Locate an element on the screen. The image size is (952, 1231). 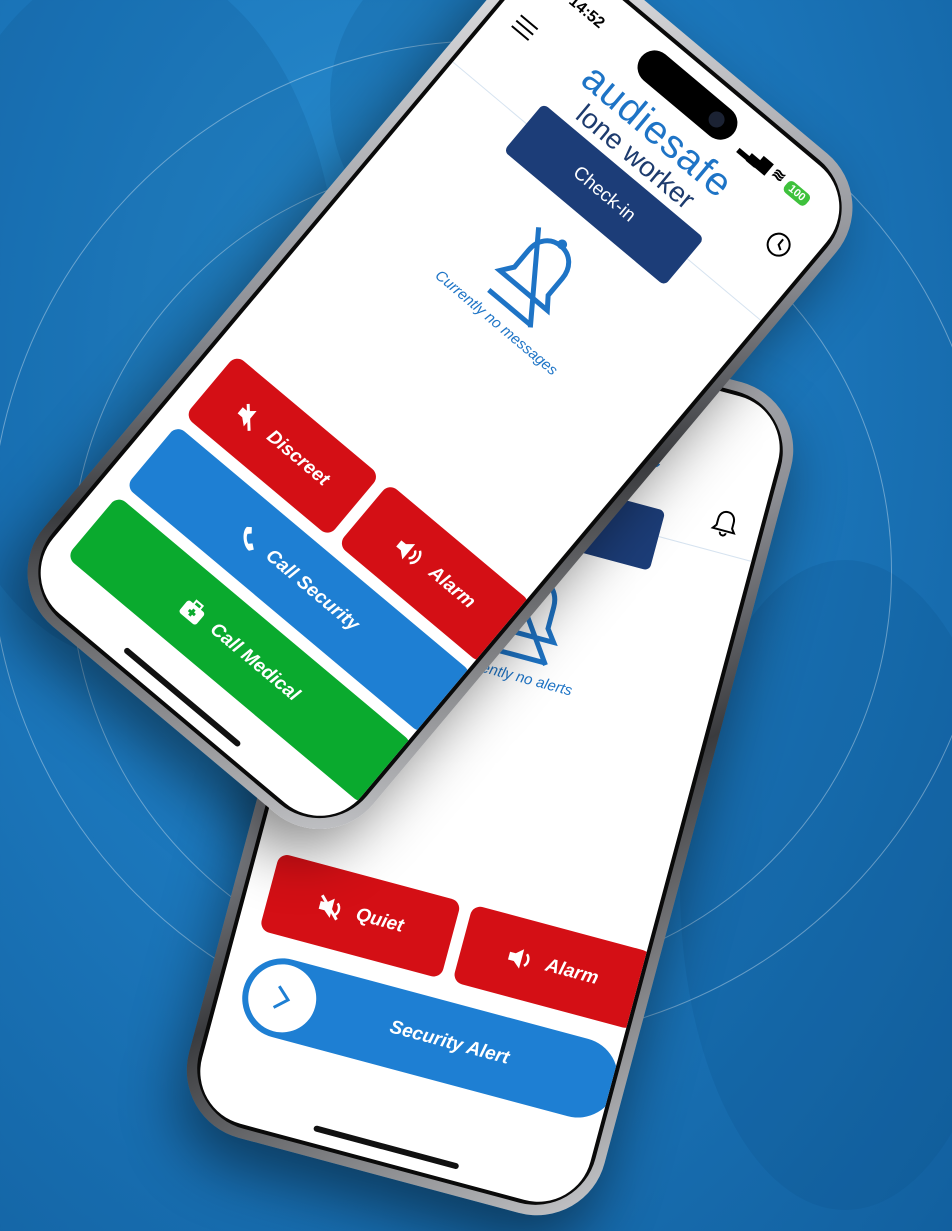
slide-handle-chevron-icon is located at coordinates (282, 998).